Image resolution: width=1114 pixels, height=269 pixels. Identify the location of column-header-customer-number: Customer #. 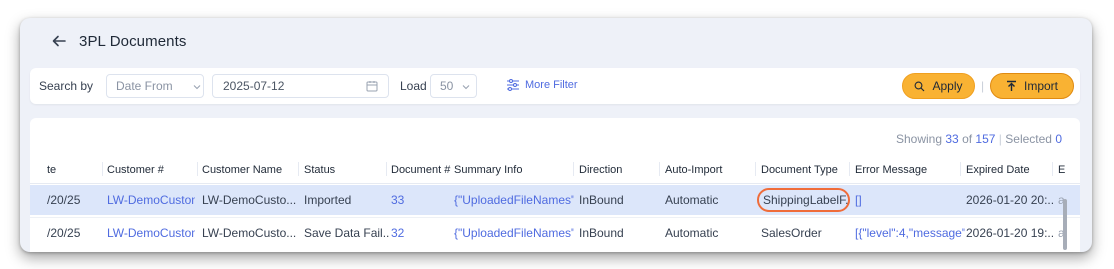
(149, 170).